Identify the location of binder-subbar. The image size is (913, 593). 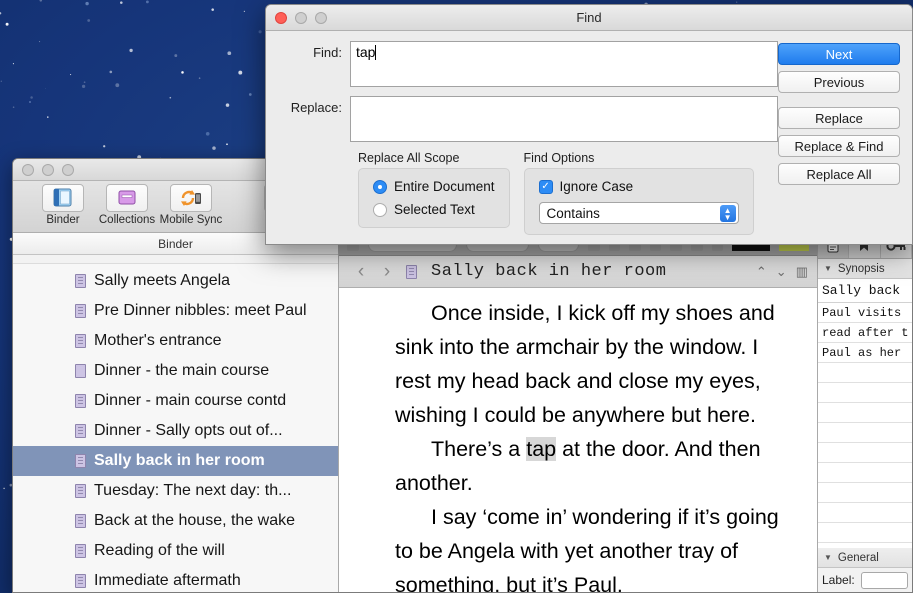
(175, 259).